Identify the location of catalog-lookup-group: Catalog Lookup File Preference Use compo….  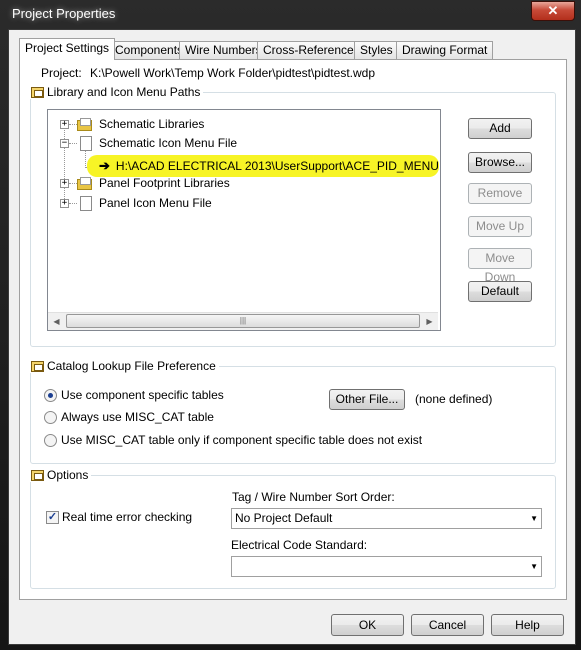
(292, 411).